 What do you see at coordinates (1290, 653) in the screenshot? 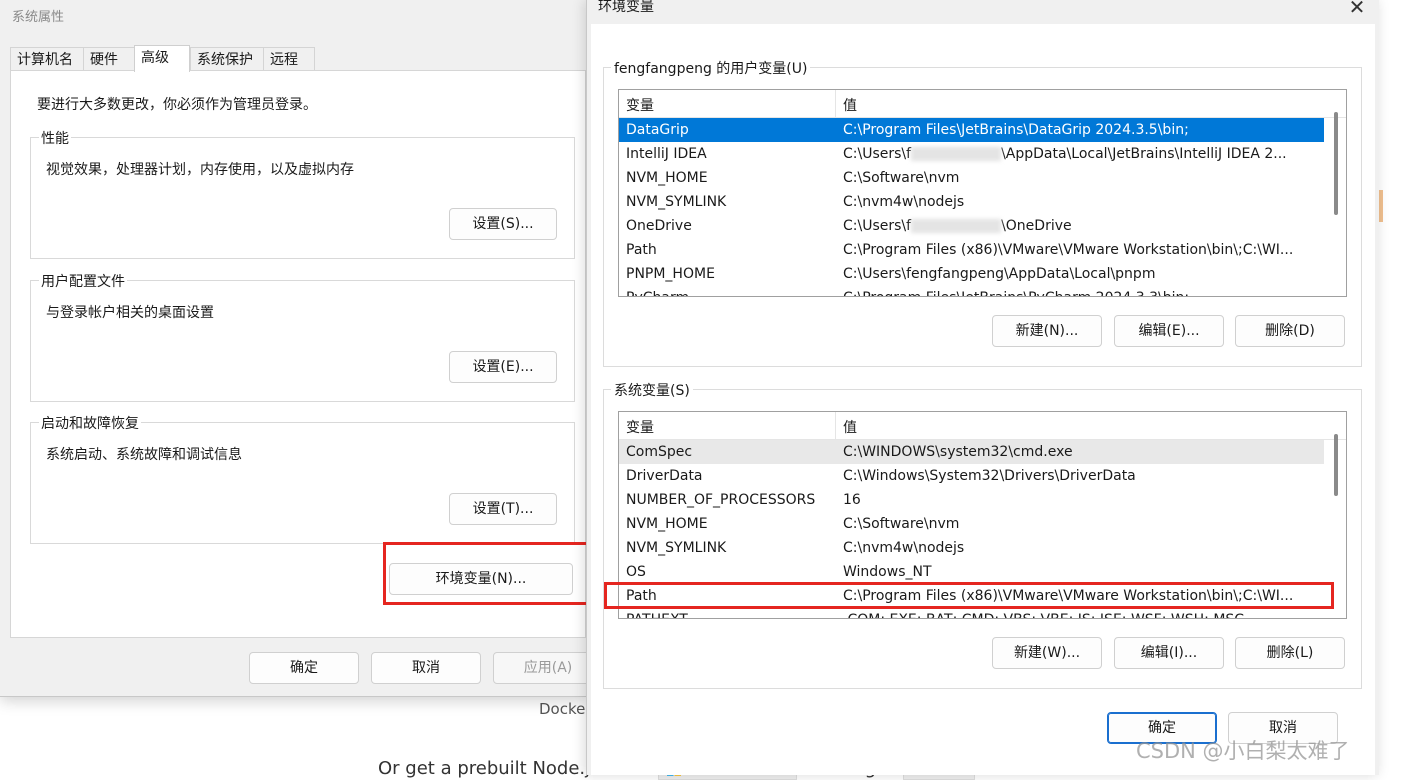
I see `system-delete-button: 删除(L)` at bounding box center [1290, 653].